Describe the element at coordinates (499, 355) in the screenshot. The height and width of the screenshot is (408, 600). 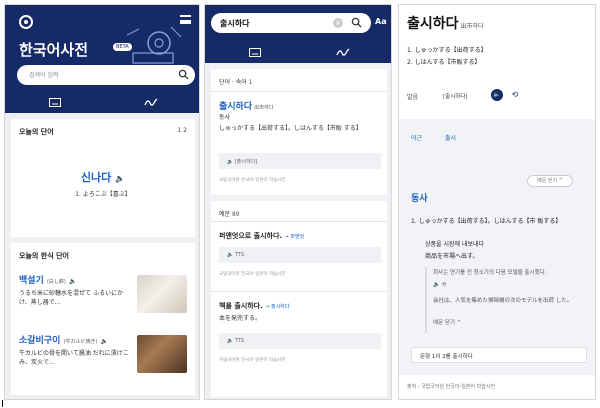
I see `sentence-pattern-bar: 문형 1이 2를 출시하다` at that location.